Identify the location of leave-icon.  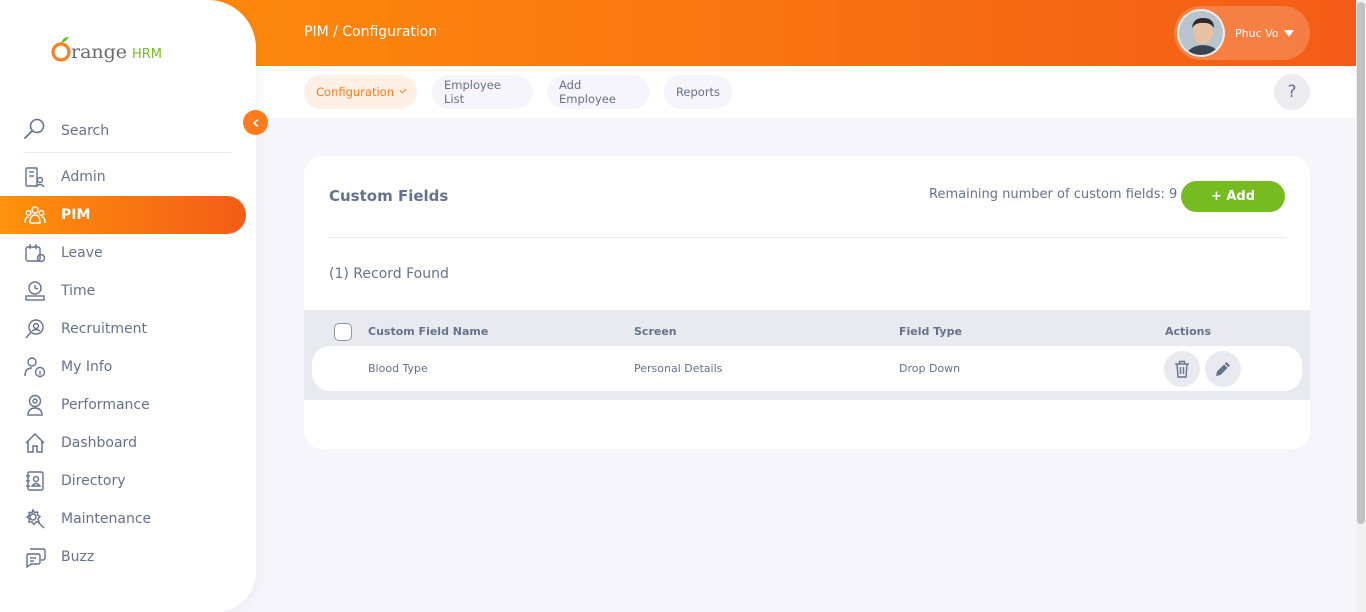
(35, 253).